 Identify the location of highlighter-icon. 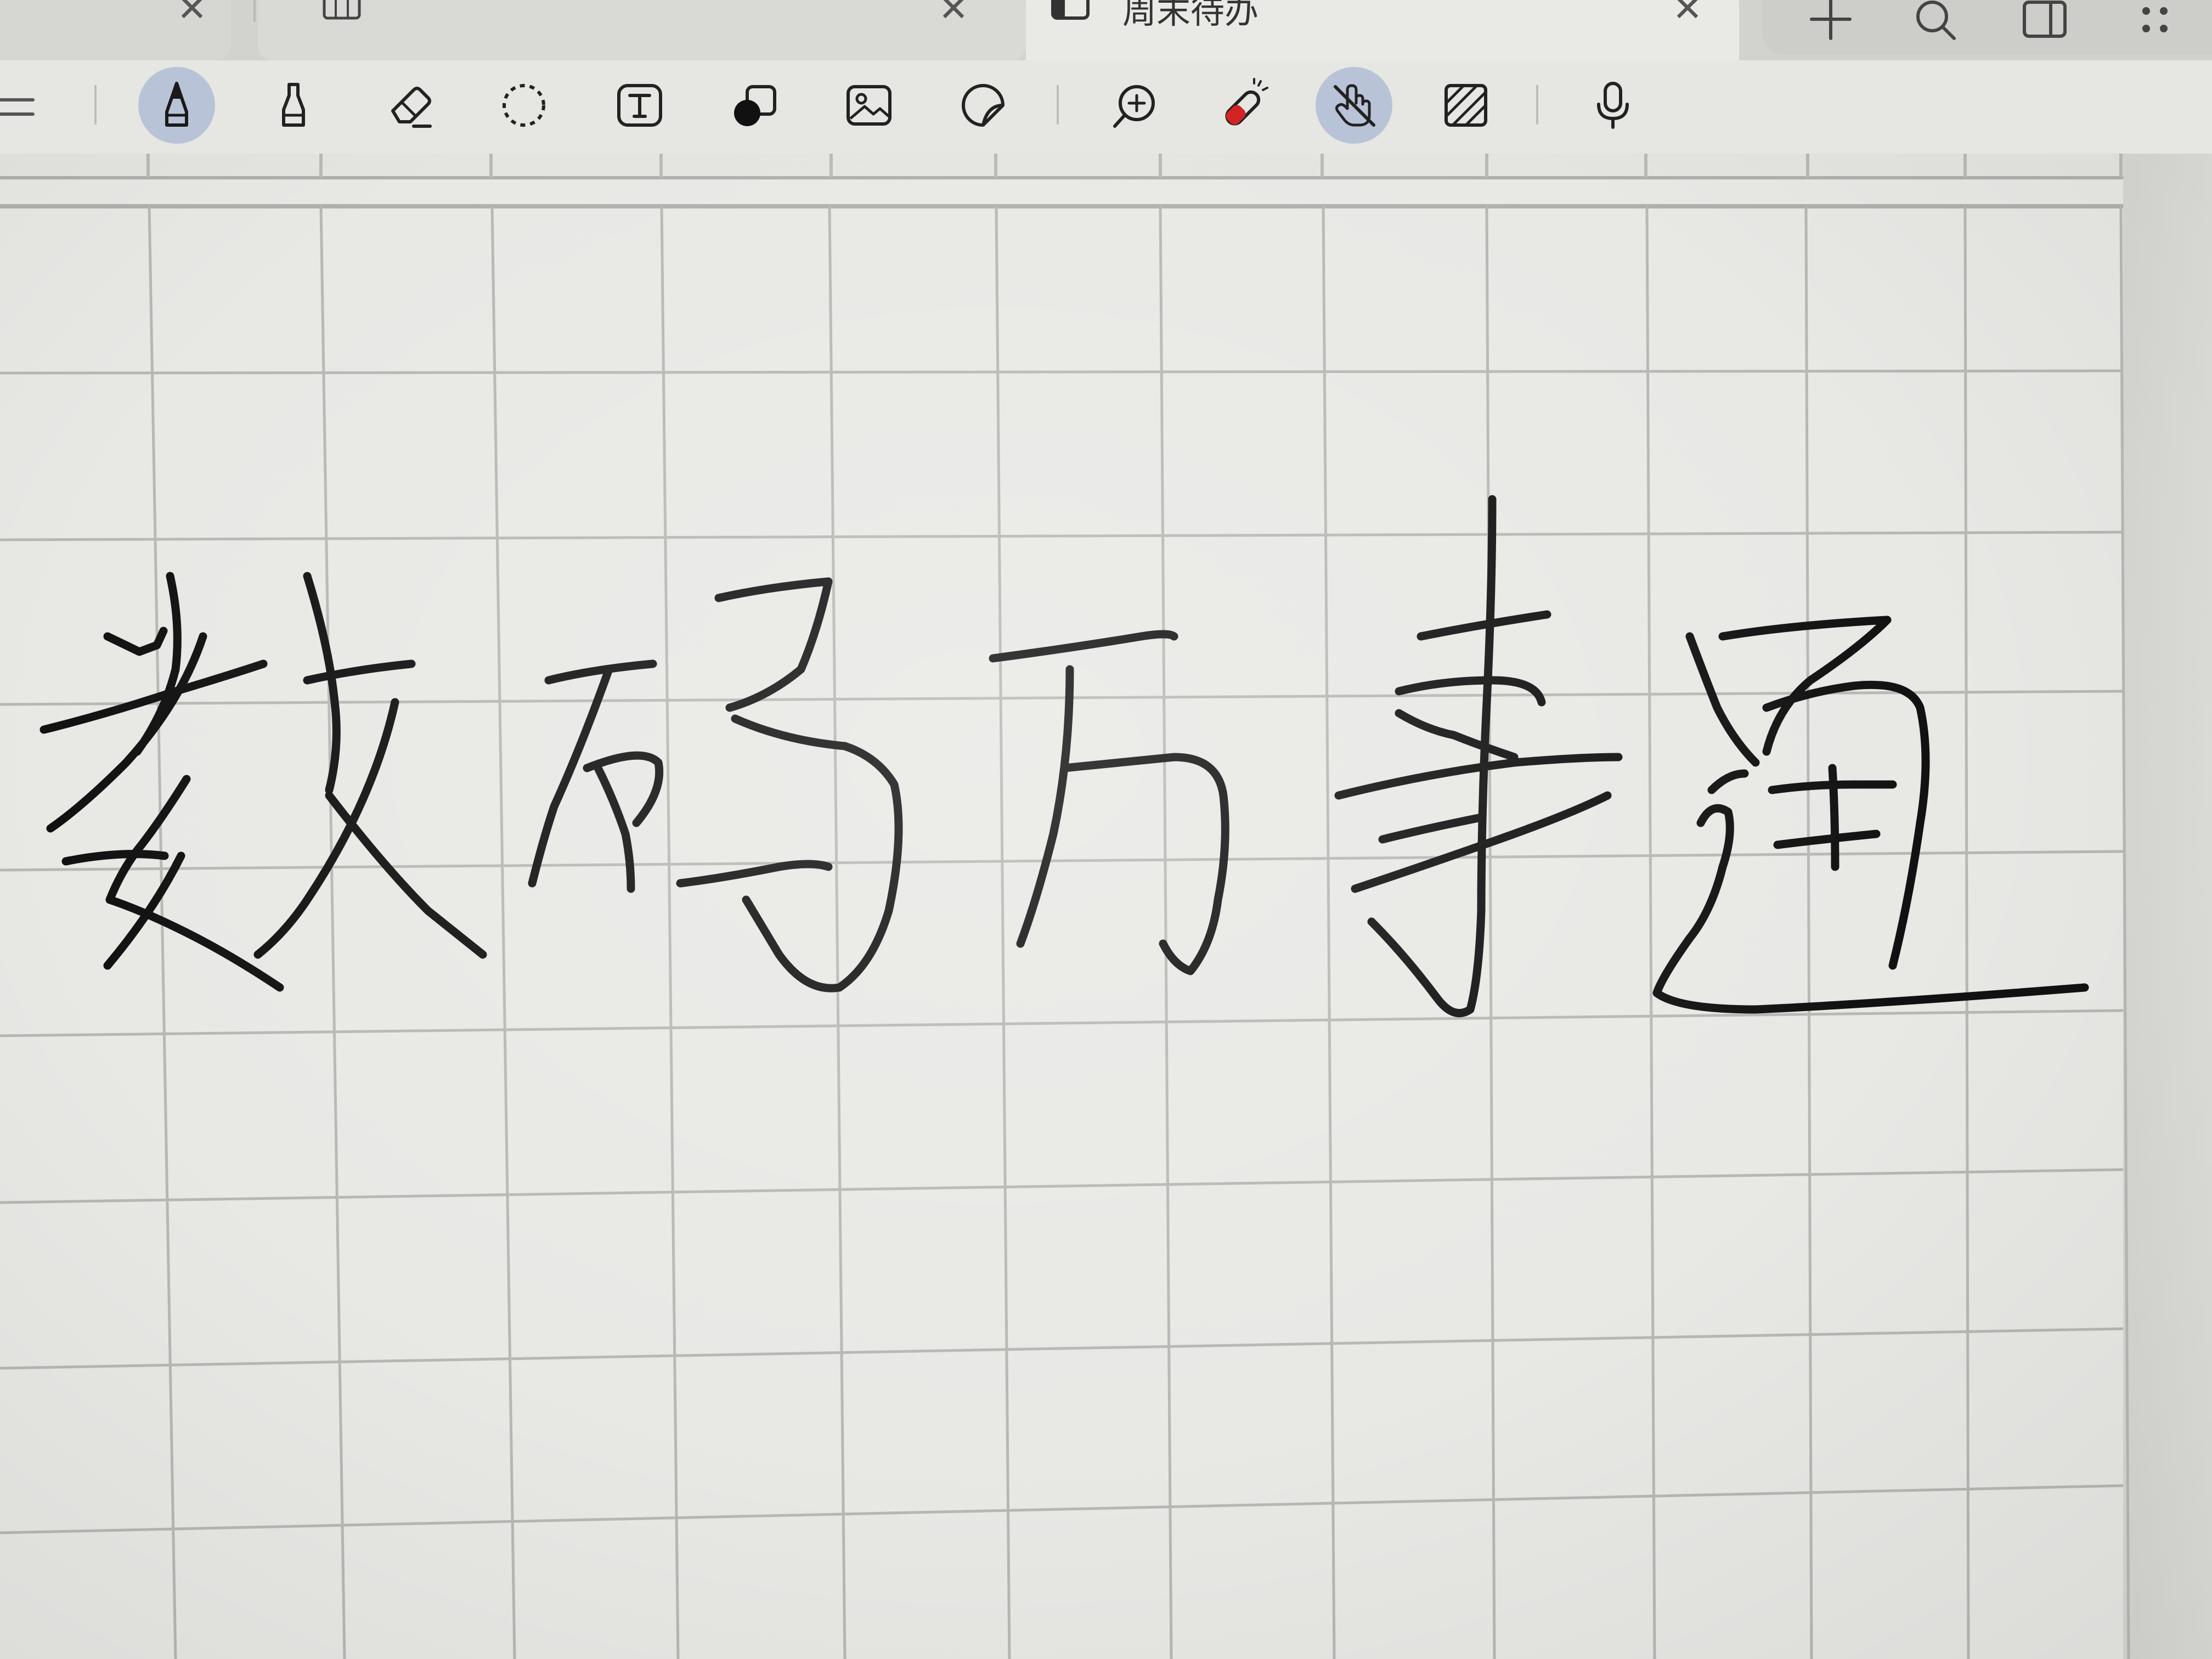
(294, 105).